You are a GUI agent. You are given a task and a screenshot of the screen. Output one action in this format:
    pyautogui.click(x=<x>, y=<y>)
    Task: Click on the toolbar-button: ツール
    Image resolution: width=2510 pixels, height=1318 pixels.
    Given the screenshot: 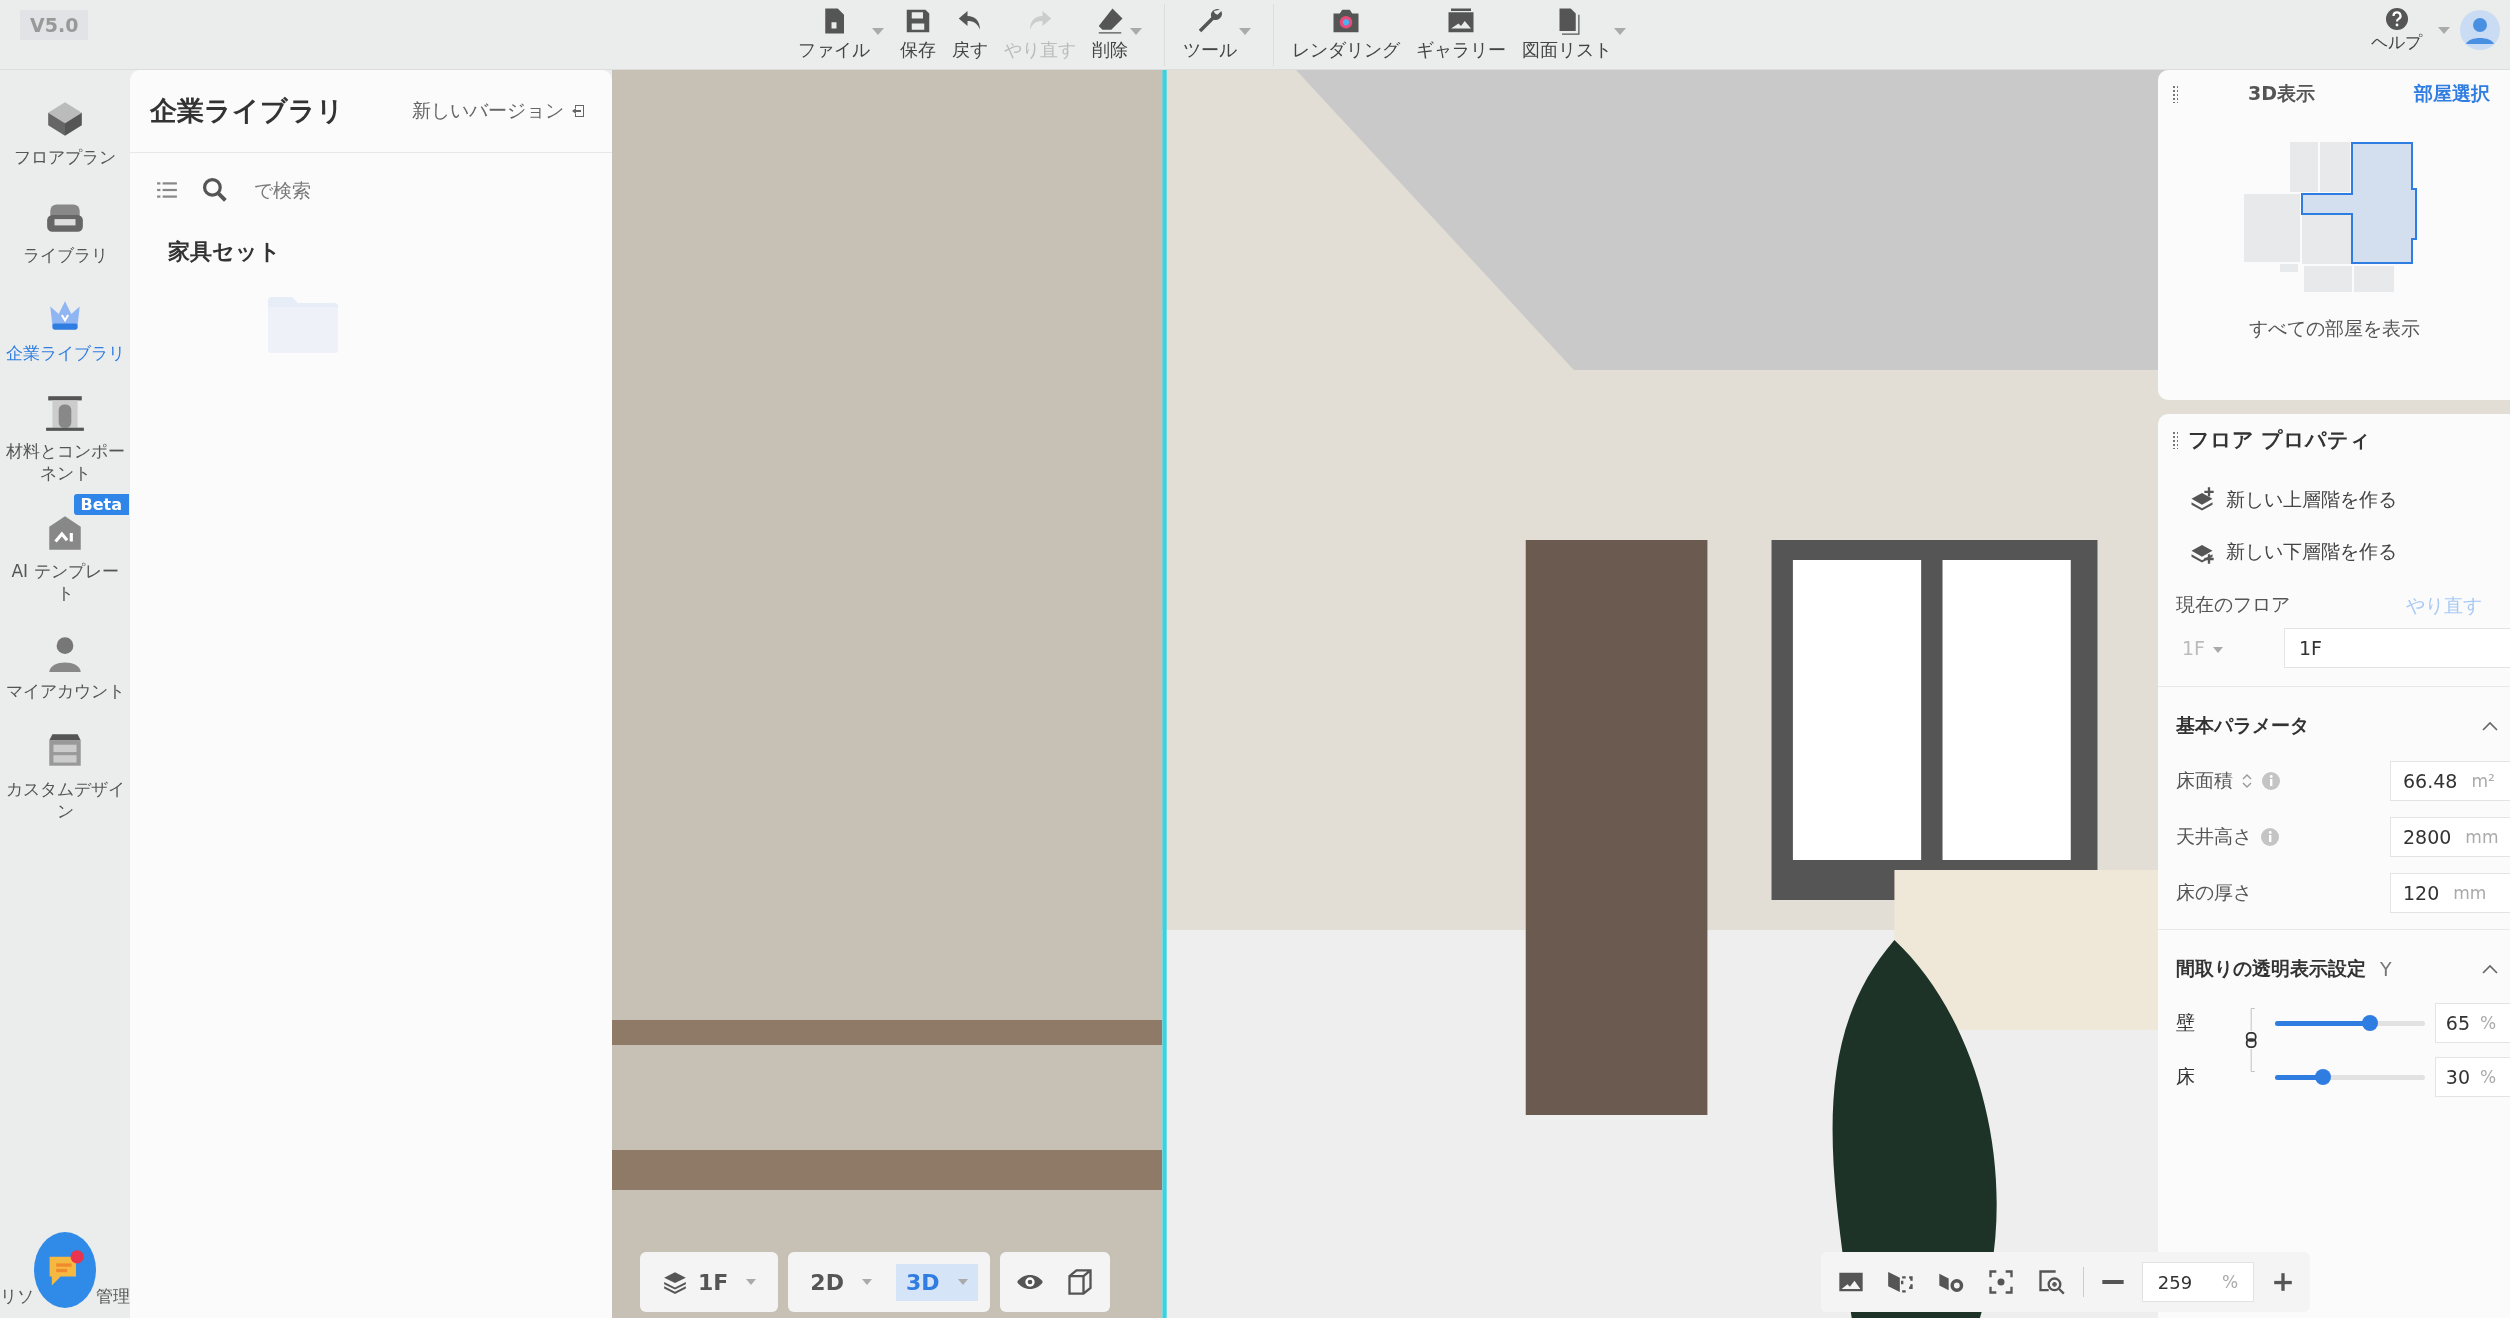 What is the action you would take?
    pyautogui.click(x=1211, y=34)
    